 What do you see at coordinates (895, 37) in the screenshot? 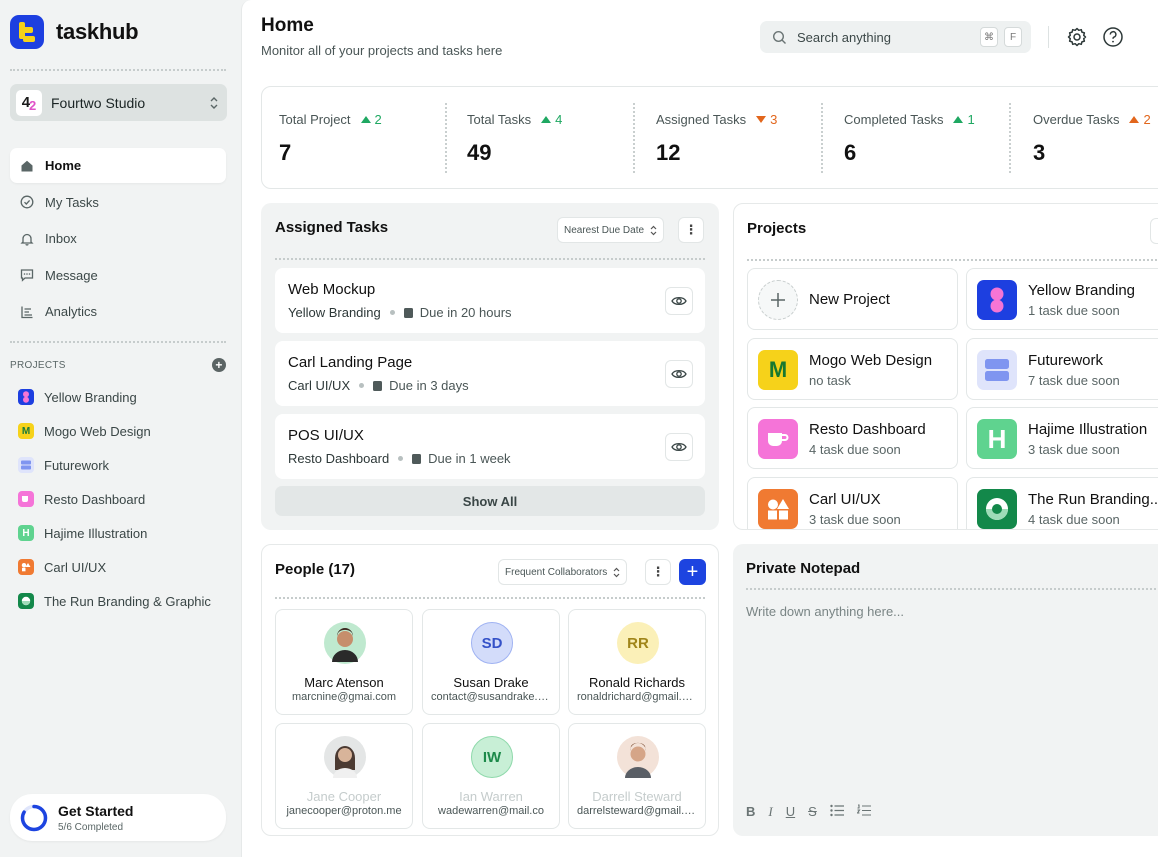
I see `search-bar: Search anything ⌘ F` at bounding box center [895, 37].